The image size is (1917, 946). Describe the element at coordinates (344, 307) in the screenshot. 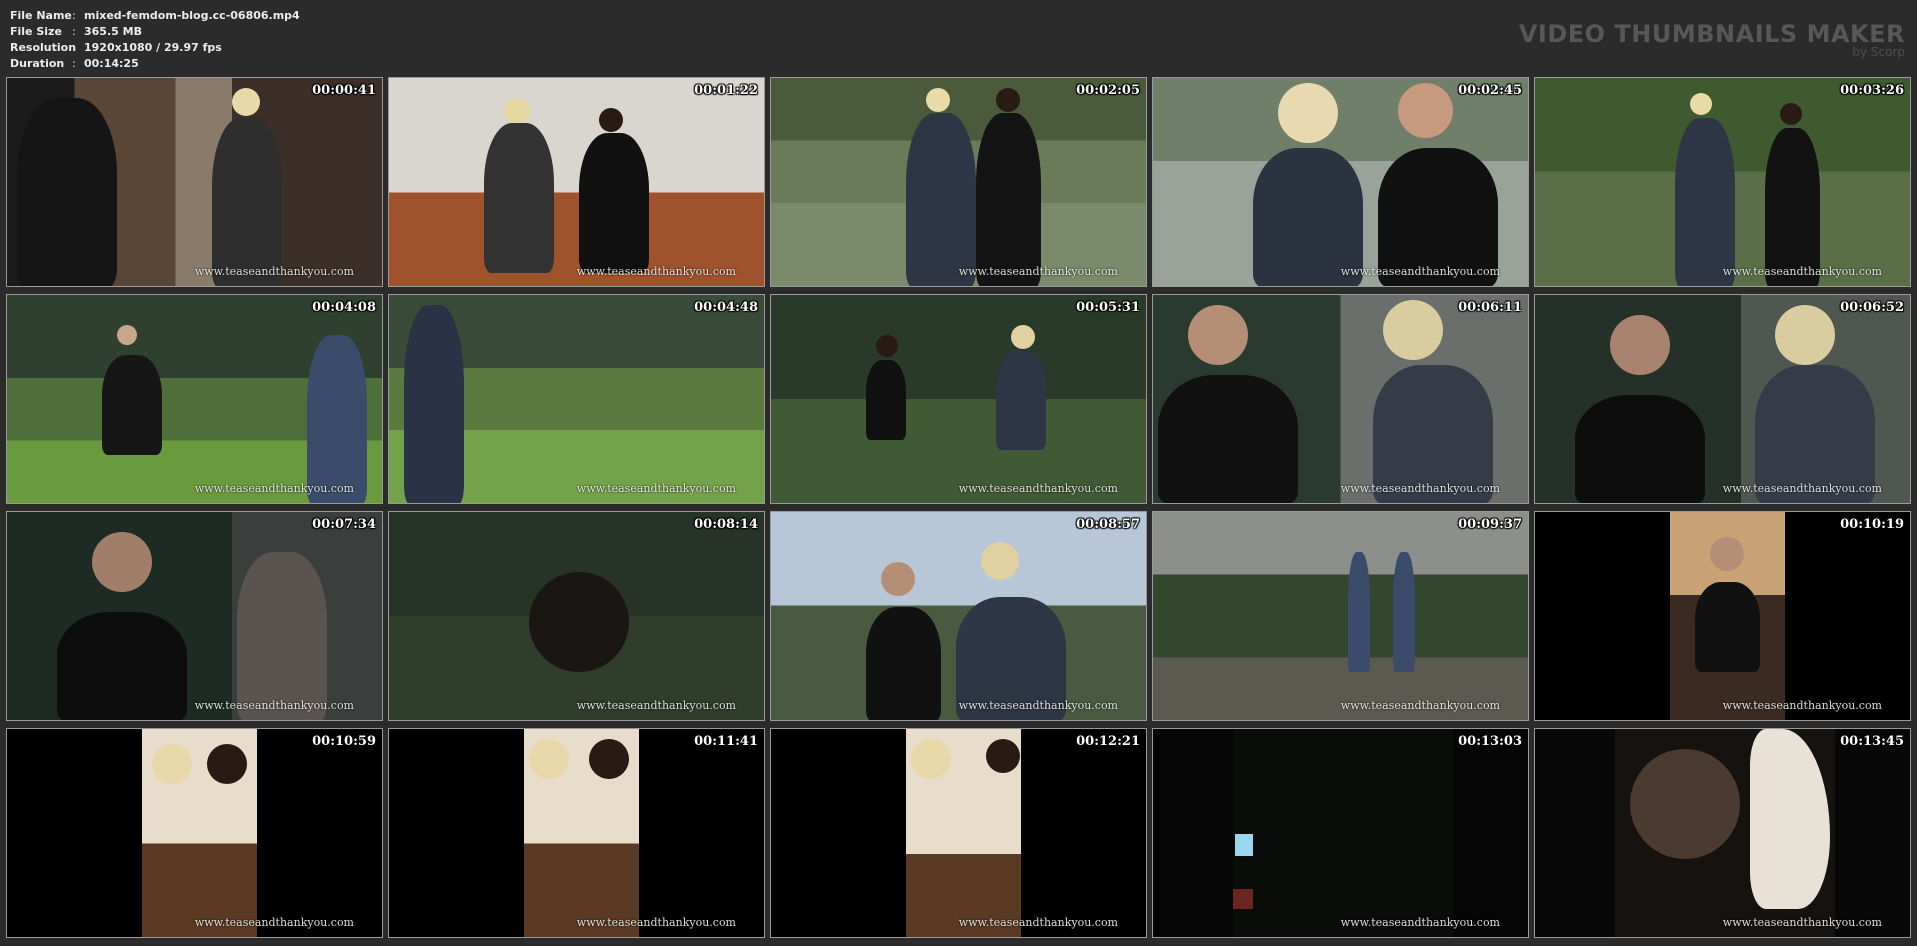

I see `timestamp-label: 00:04:08` at that location.